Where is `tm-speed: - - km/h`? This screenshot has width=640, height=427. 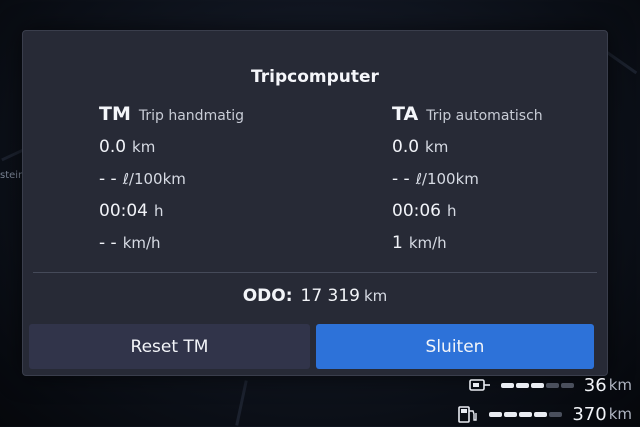 tm-speed: - - km/h is located at coordinates (130, 243).